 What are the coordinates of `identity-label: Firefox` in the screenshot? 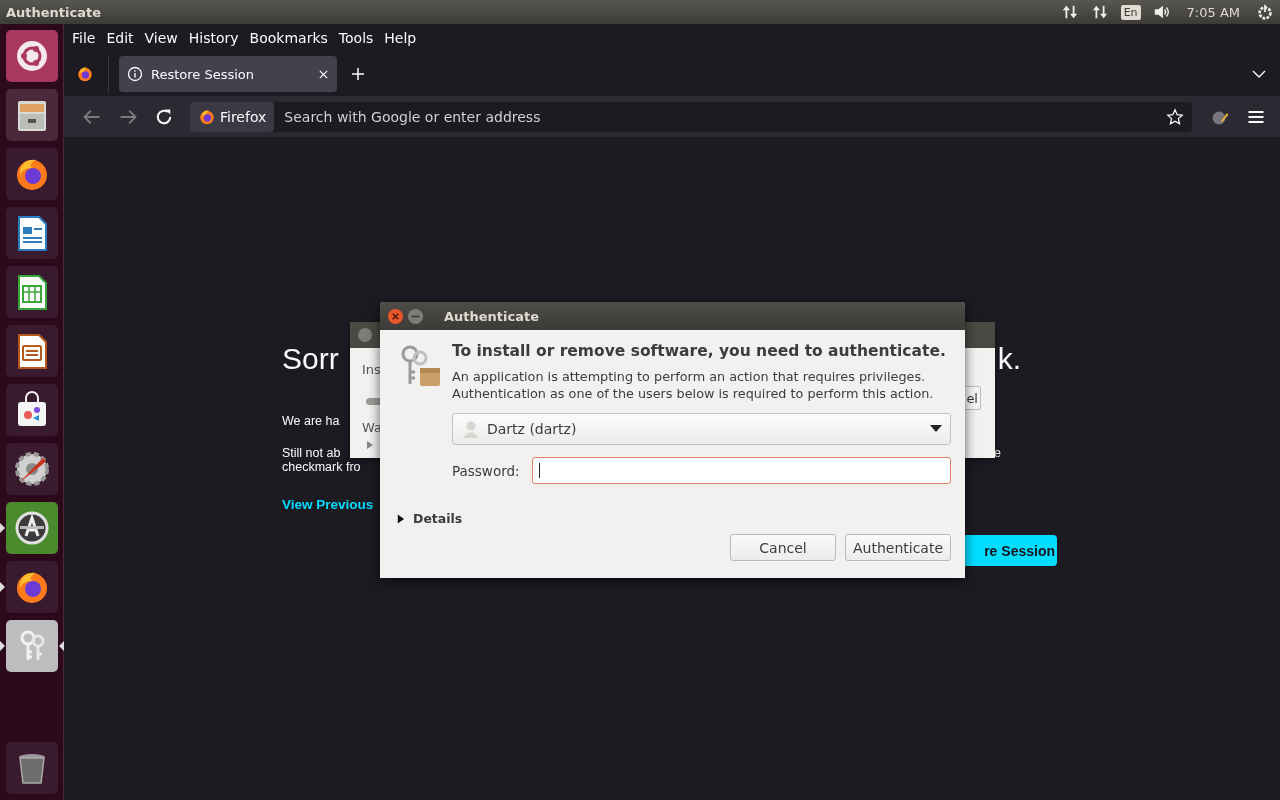 It's located at (243, 116).